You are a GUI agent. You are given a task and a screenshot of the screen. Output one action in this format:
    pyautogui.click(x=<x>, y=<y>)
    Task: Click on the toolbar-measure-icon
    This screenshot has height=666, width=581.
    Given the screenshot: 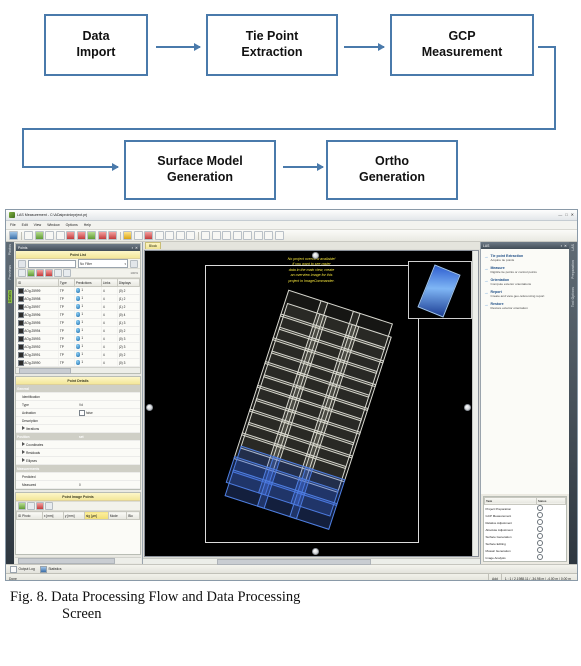 What is the action you would take?
    pyautogui.click(x=127, y=235)
    